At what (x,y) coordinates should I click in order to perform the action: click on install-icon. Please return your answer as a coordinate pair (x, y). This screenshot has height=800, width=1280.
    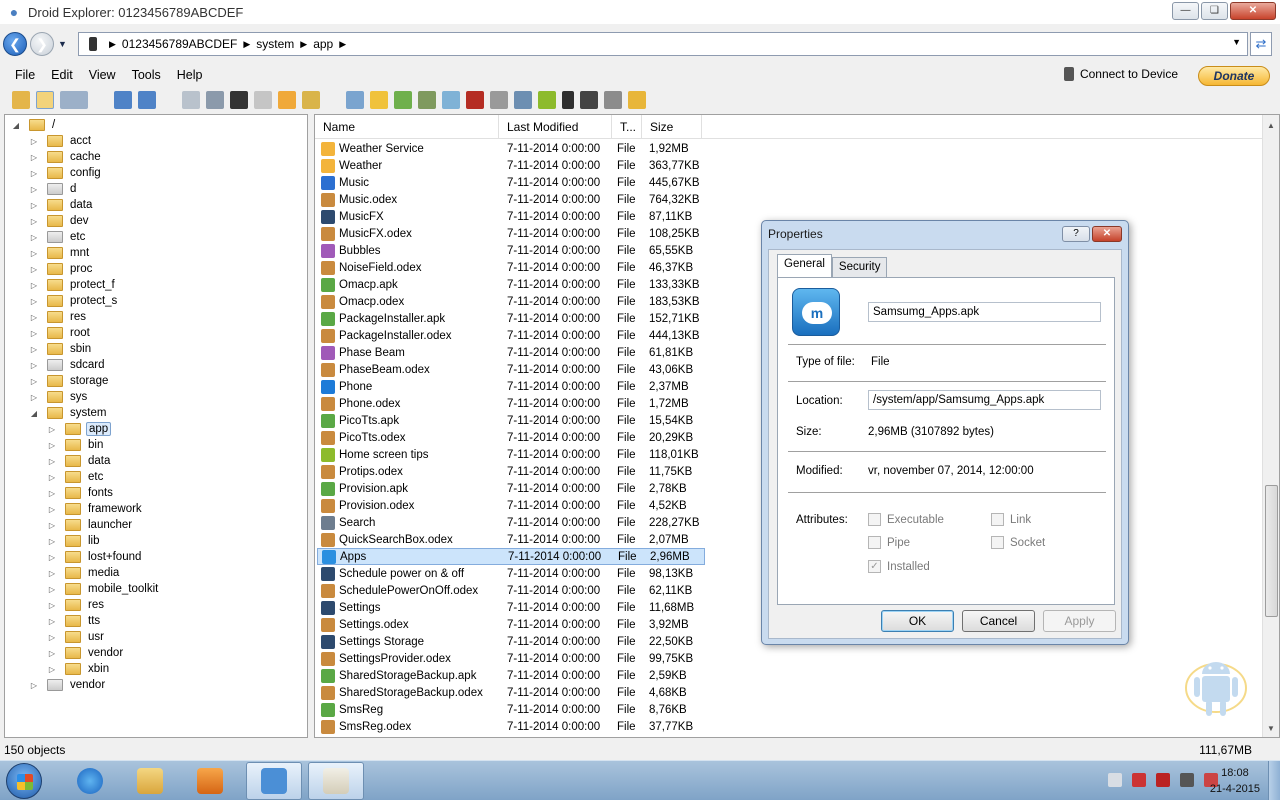
    Looking at the image, I should click on (403, 100).